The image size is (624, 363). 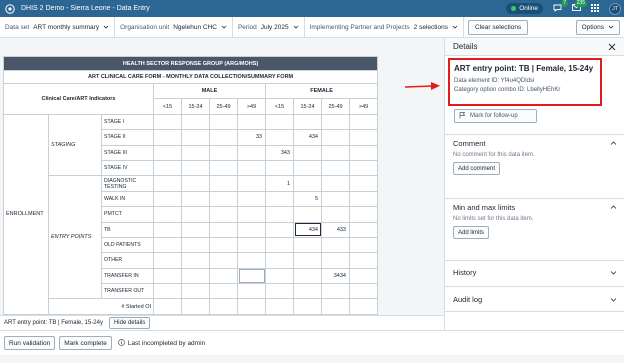 What do you see at coordinates (535, 143) in the screenshot?
I see `comment-section-toggle: Comment` at bounding box center [535, 143].